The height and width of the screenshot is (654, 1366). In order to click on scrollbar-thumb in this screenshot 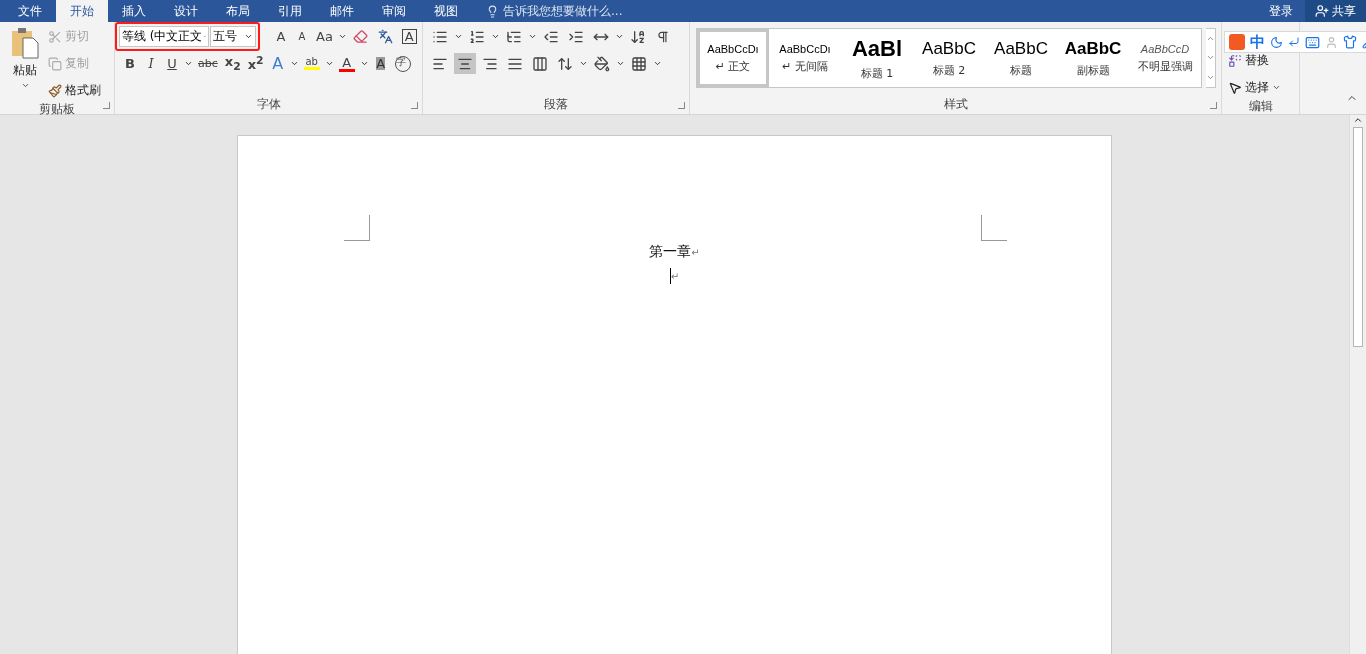, I will do `click(1358, 237)`.